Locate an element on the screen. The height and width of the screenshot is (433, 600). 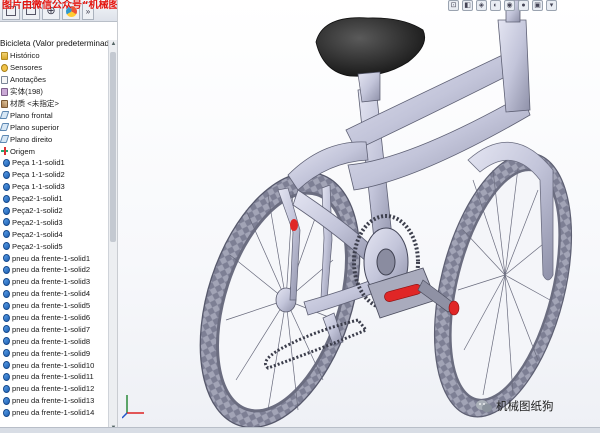
tree-item: pneu da frente-1-solid10 is located at coordinates (54, 365).